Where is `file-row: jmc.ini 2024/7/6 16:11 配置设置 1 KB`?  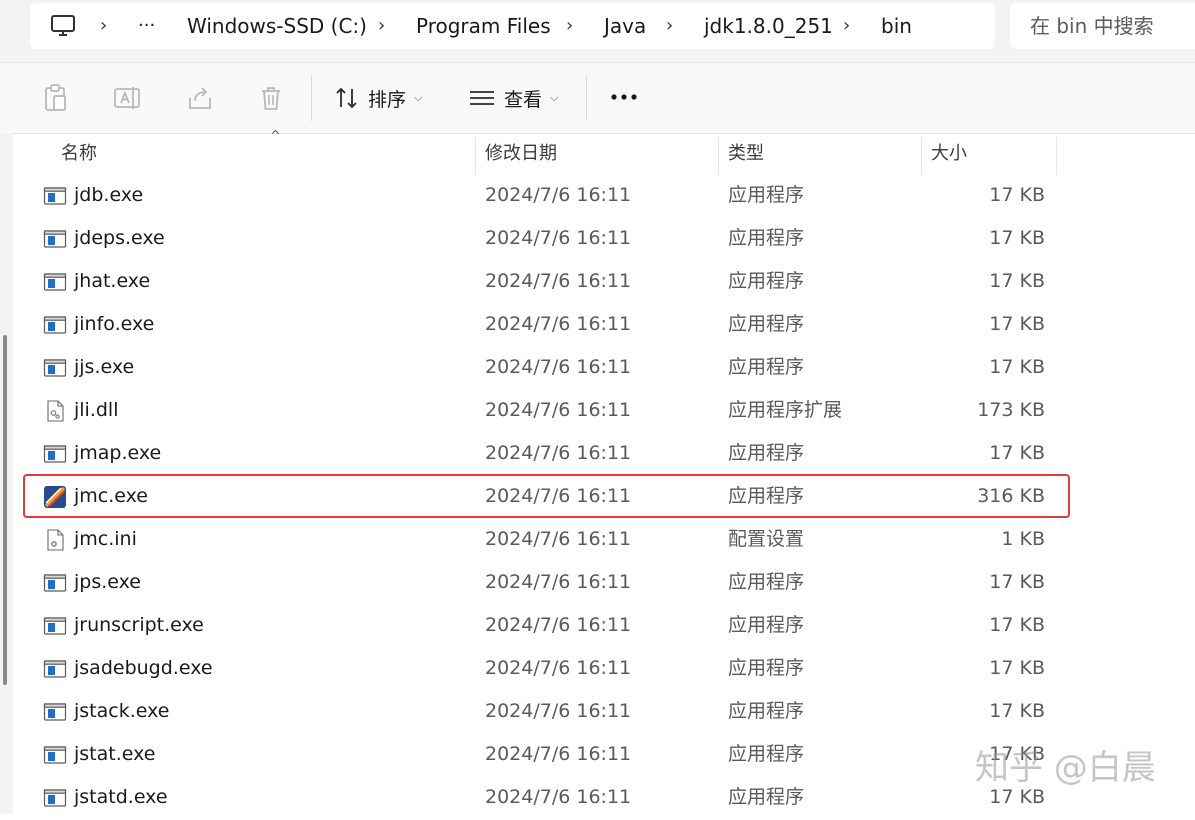
file-row: jmc.ini 2024/7/6 16:11 配置设置 1 KB is located at coordinates (604, 540).